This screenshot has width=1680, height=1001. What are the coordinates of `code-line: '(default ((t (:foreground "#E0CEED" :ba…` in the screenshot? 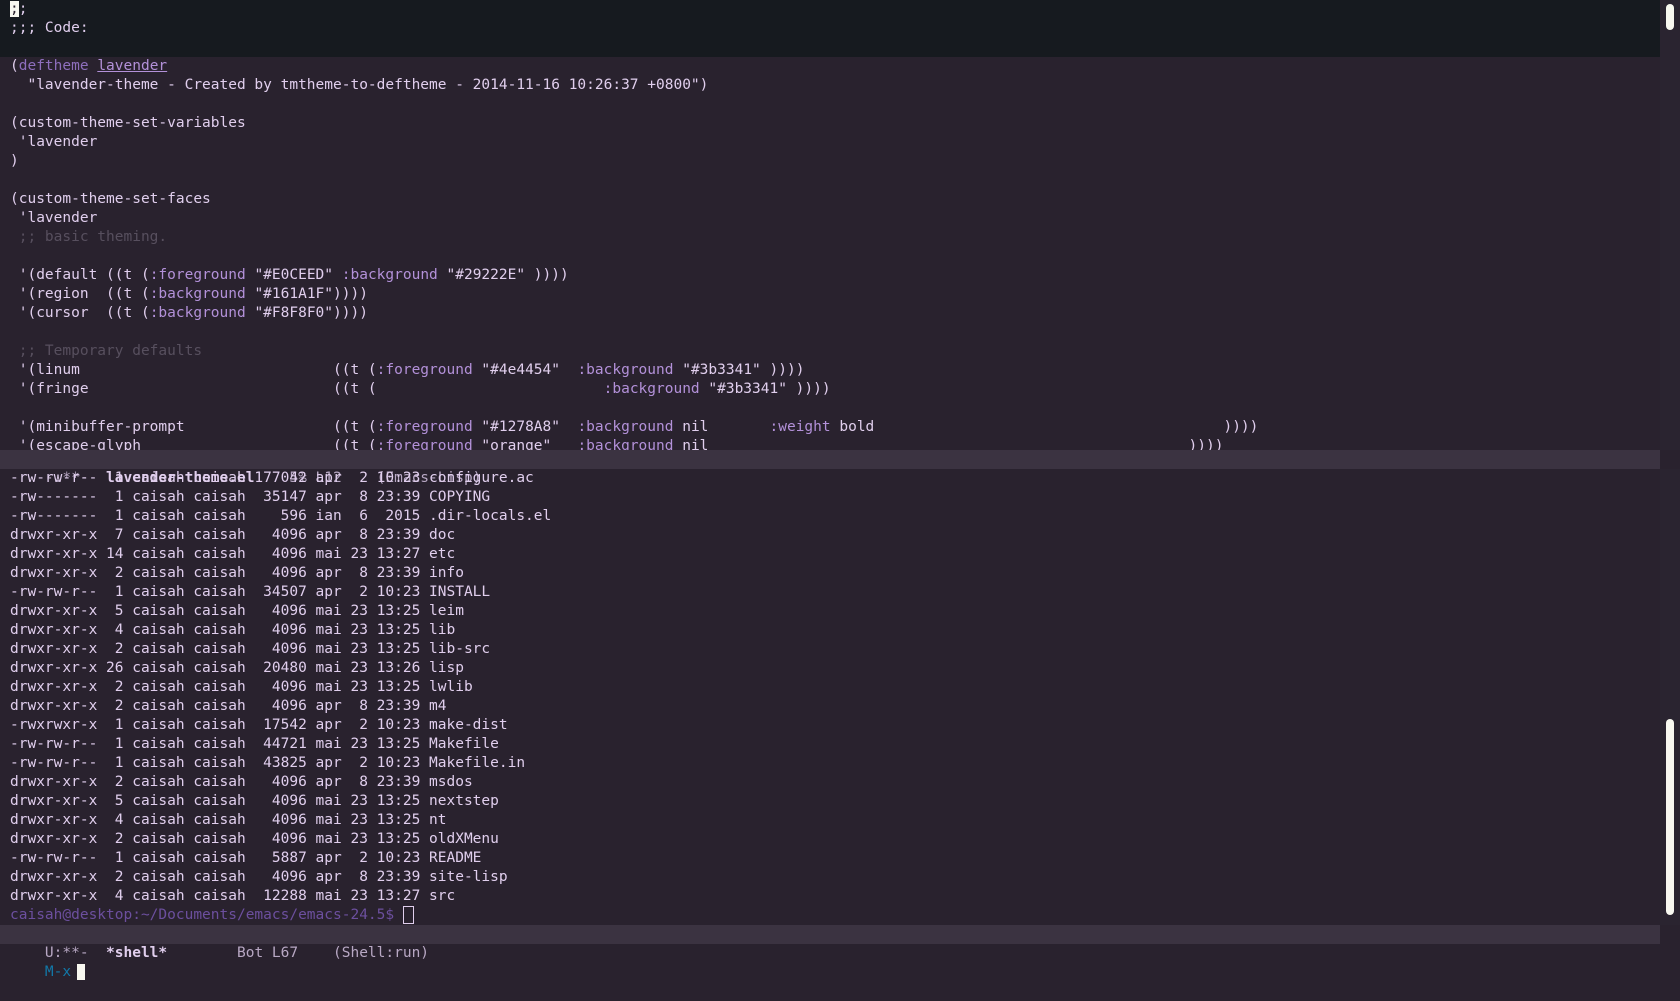 It's located at (289, 275).